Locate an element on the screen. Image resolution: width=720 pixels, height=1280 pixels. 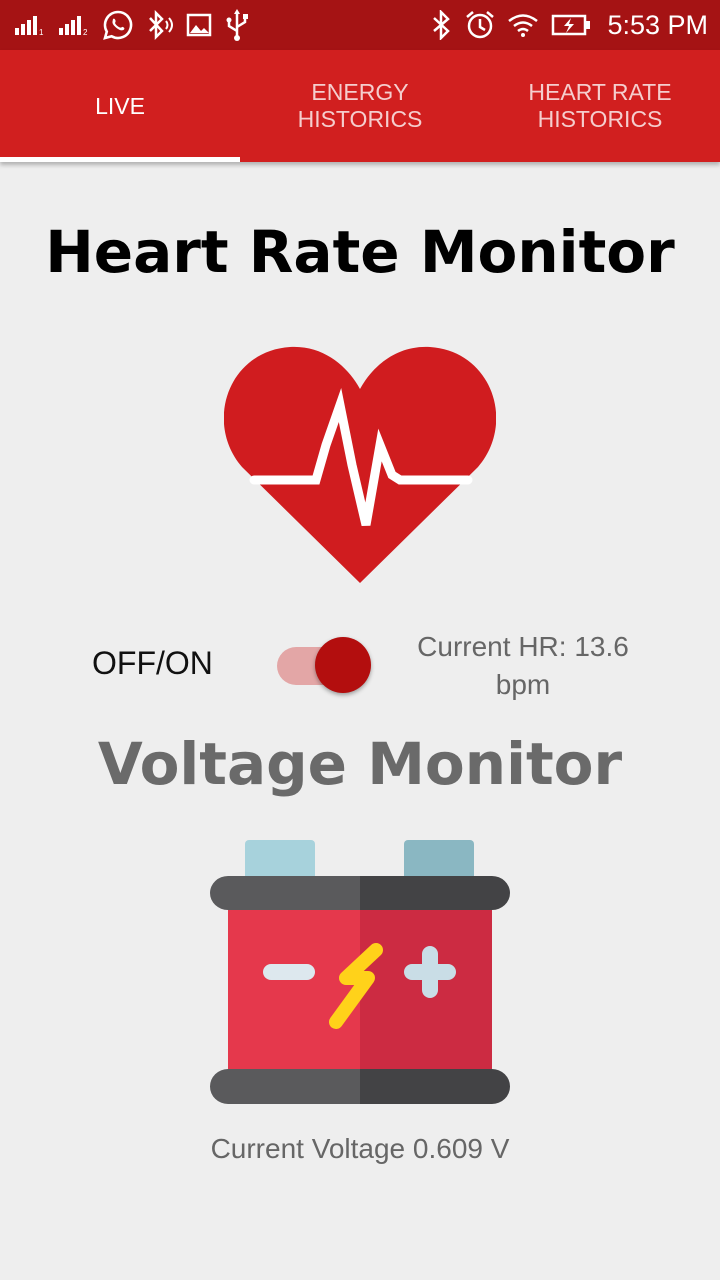
tab-selected-indicator is located at coordinates (120, 159).